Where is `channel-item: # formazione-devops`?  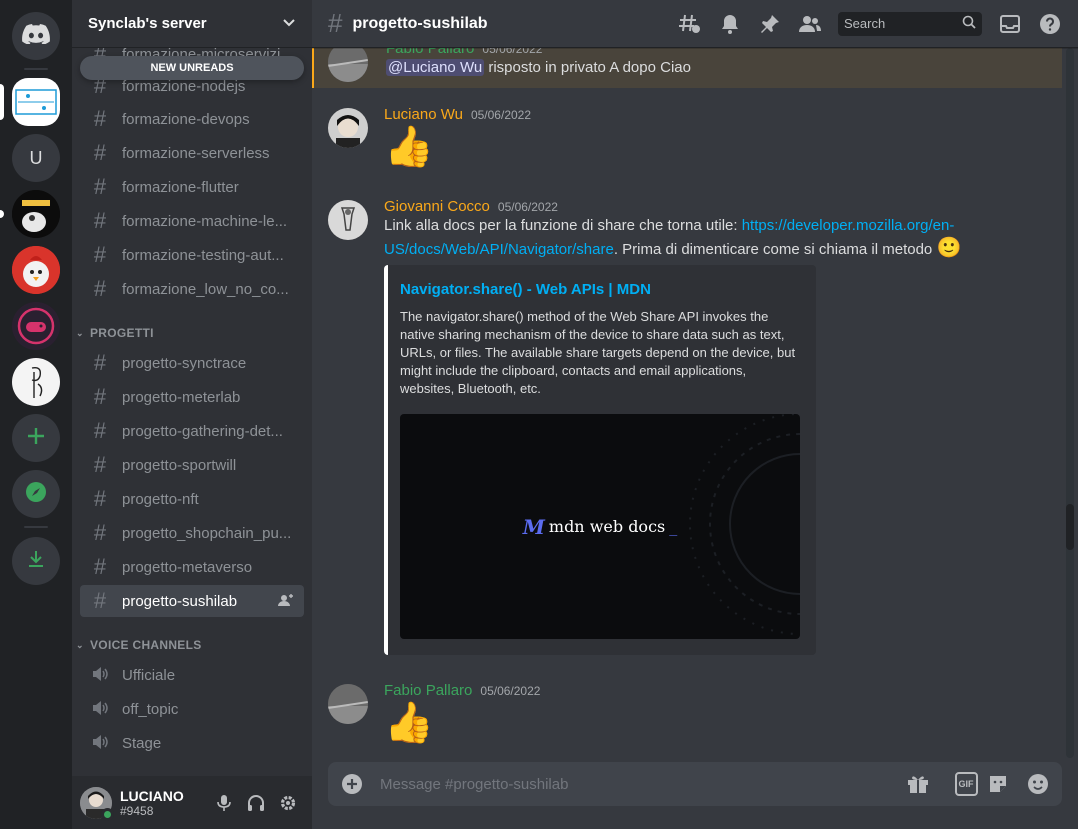 channel-item: # formazione-devops is located at coordinates (192, 119).